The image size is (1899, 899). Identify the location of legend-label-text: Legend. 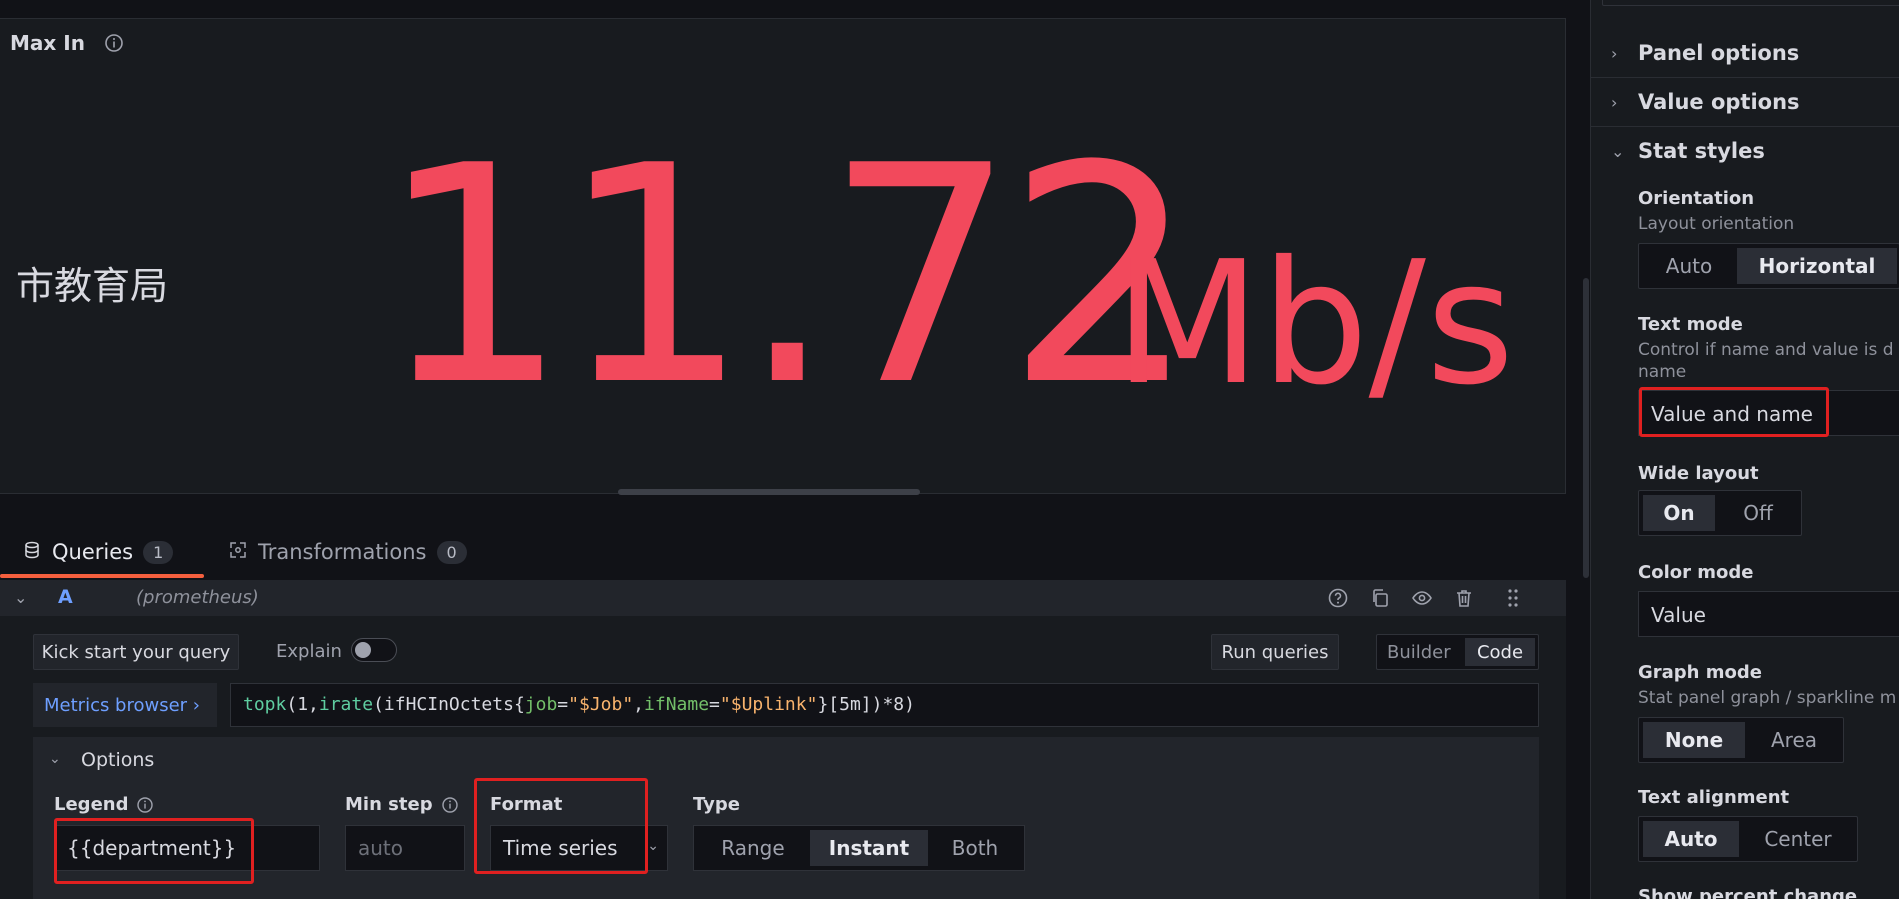
(91, 804).